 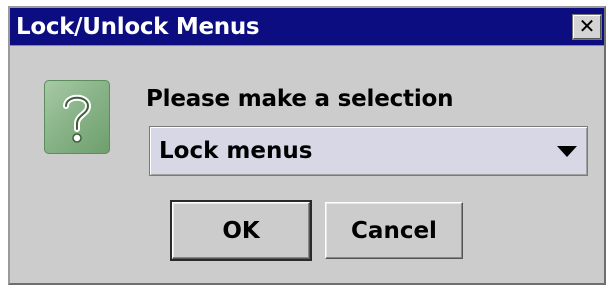 What do you see at coordinates (241, 230) in the screenshot?
I see `ok-button: OK` at bounding box center [241, 230].